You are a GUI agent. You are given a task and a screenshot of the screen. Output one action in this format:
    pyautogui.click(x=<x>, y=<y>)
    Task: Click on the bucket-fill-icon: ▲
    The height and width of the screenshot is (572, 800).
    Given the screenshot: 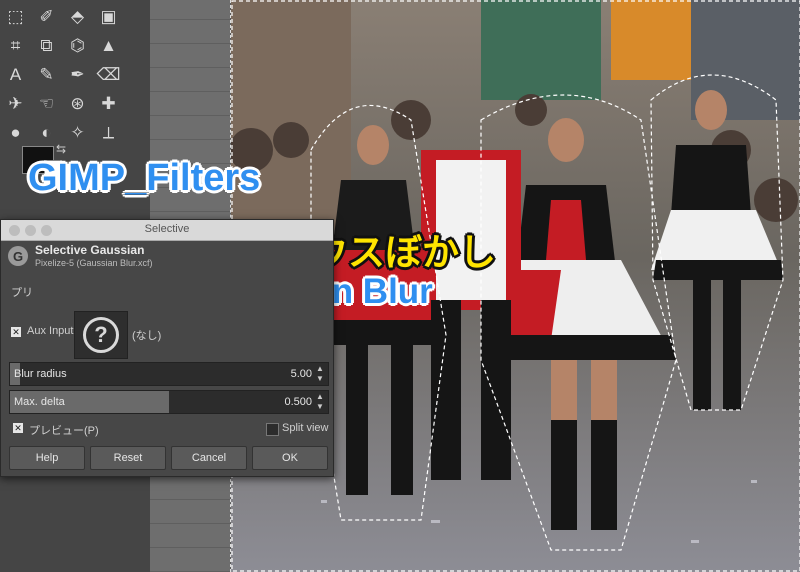 What is the action you would take?
    pyautogui.click(x=108, y=45)
    